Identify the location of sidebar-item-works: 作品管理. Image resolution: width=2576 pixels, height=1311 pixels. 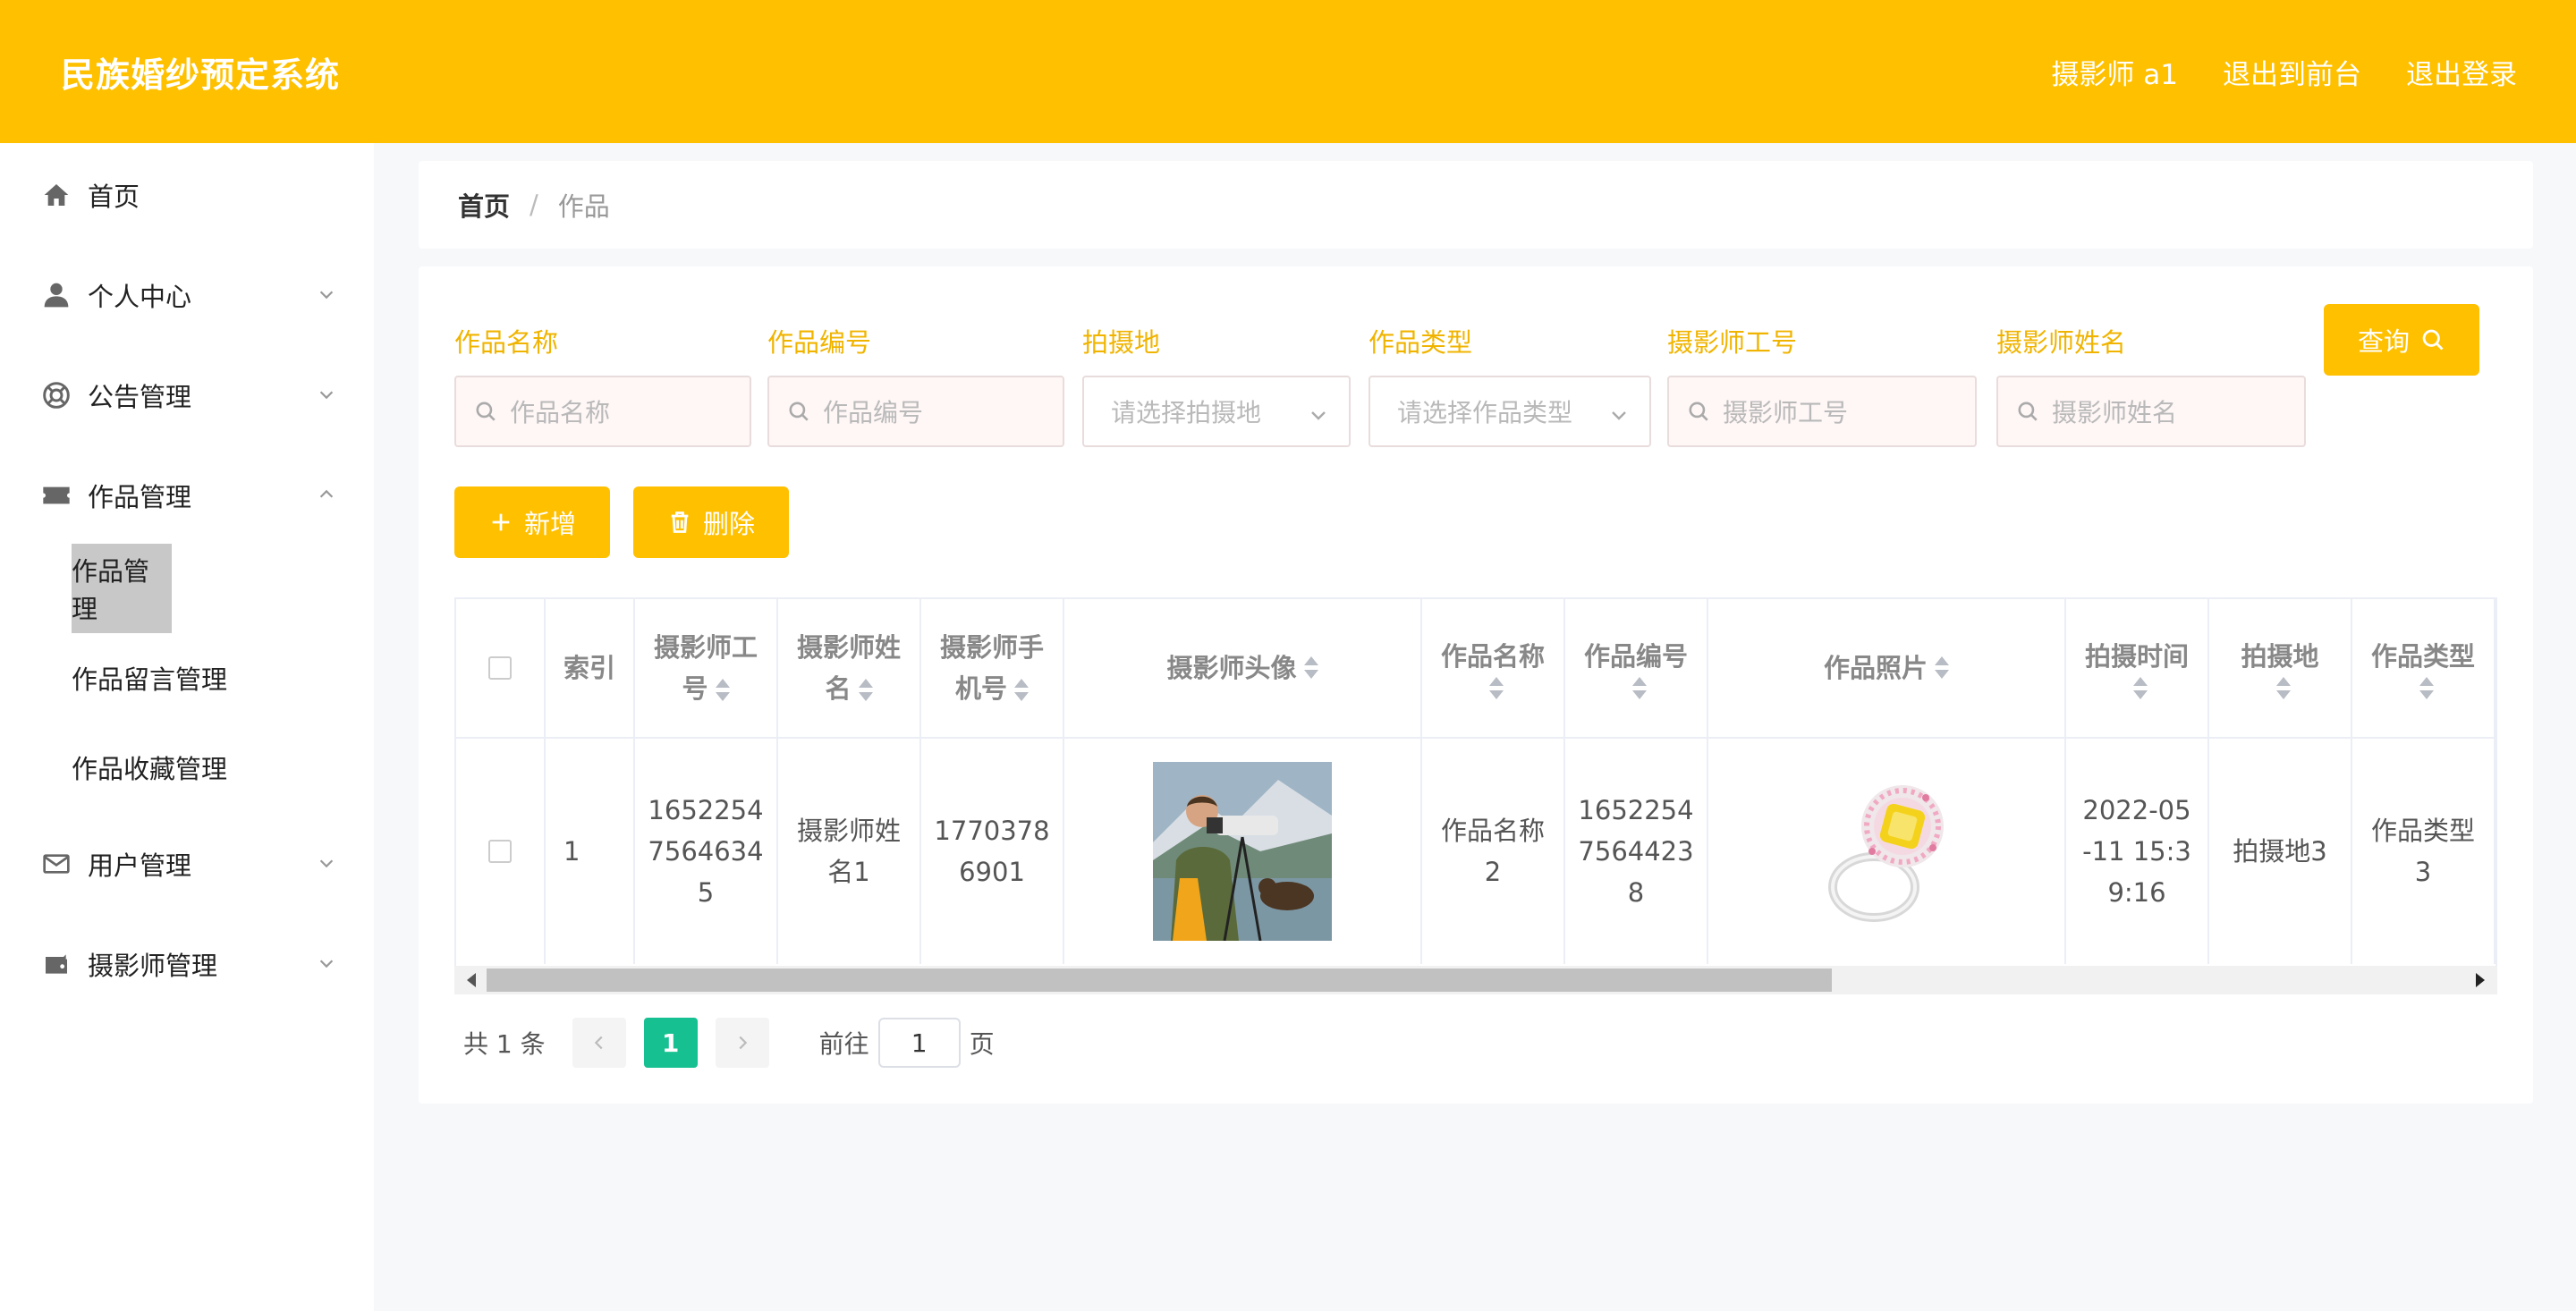
(187, 495).